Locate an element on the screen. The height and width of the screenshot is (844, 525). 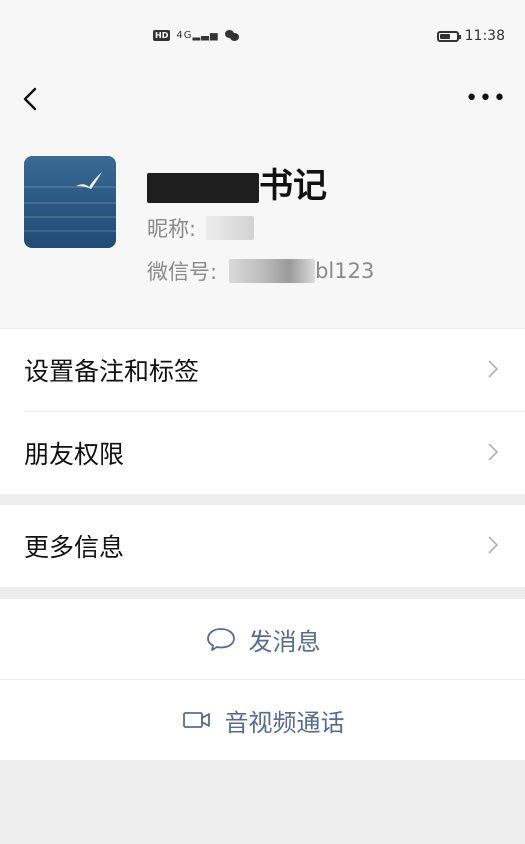
send-message-button: 发消息 is located at coordinates (262, 639).